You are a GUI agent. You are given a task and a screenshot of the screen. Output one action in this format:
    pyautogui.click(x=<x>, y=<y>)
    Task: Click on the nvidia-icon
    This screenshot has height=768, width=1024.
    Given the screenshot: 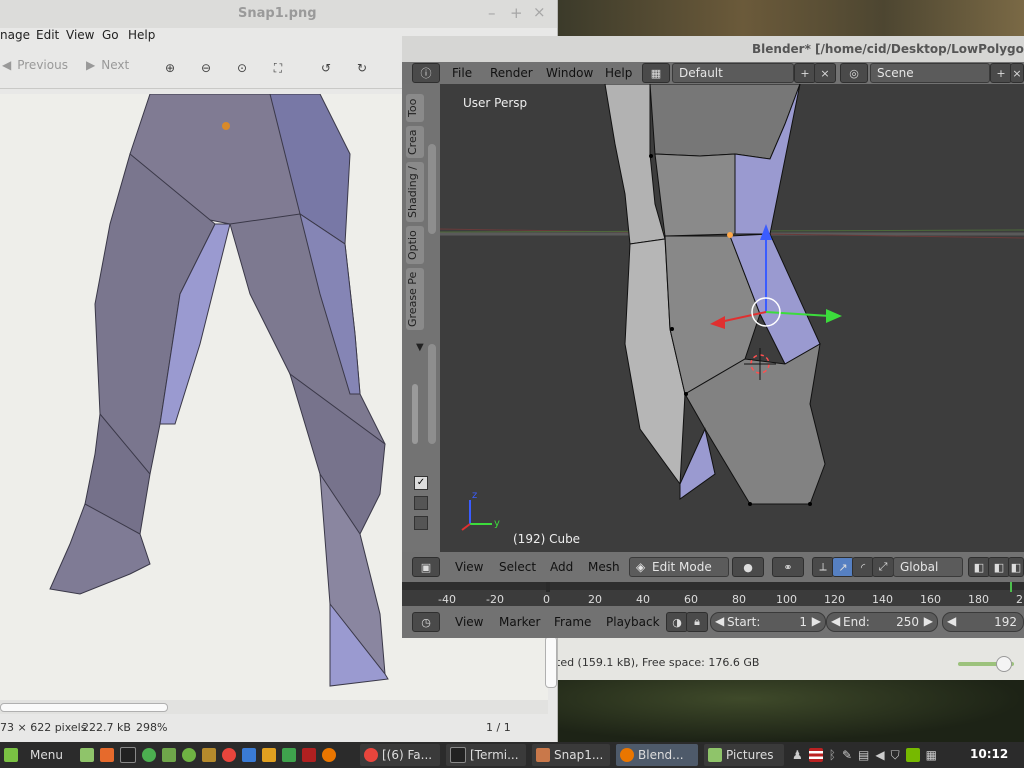 What is the action you would take?
    pyautogui.click(x=912, y=755)
    